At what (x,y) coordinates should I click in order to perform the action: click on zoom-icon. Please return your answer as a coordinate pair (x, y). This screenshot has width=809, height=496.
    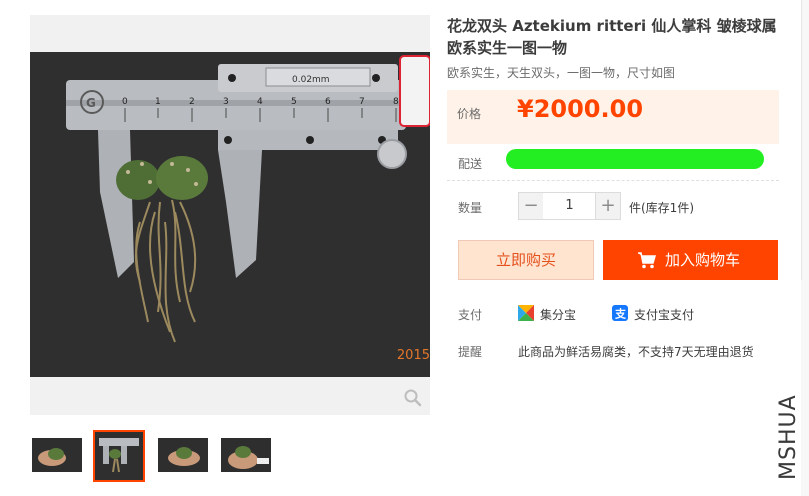
    Looking at the image, I should click on (413, 398).